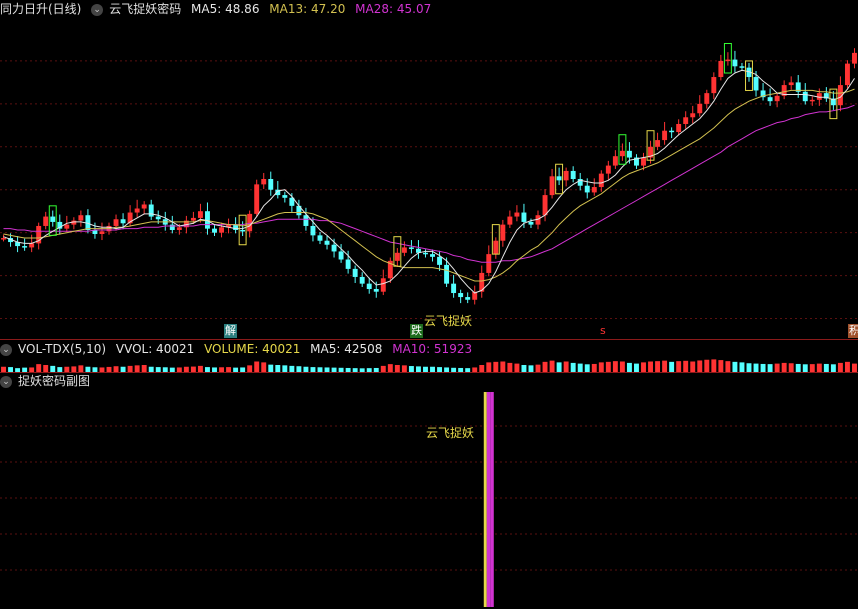  I want to click on volume-chart, so click(429, 365).